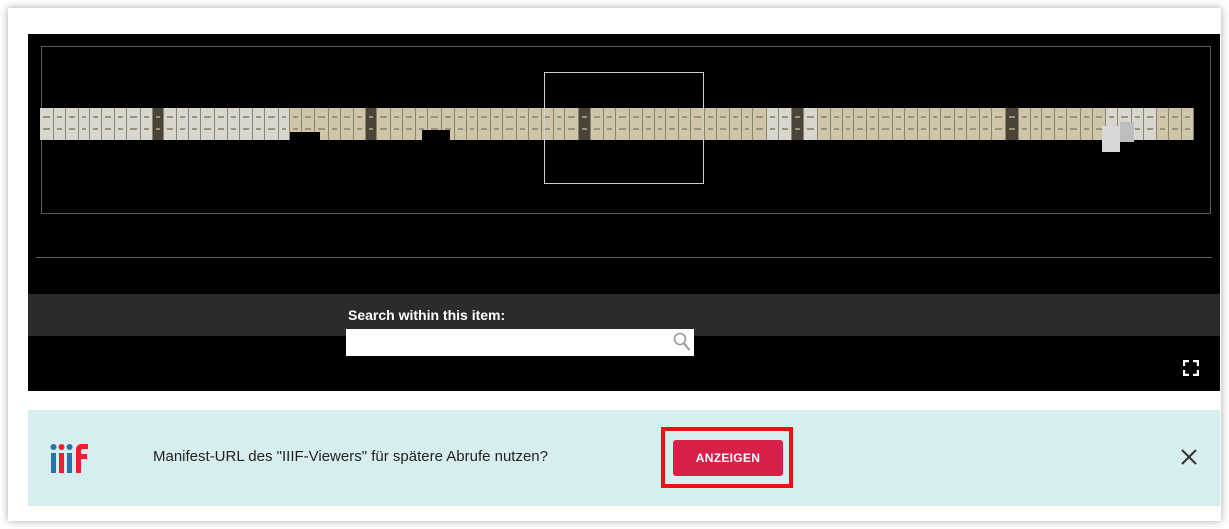 The width and height of the screenshot is (1229, 529). Describe the element at coordinates (624, 257) in the screenshot. I see `viewer-divider` at that location.